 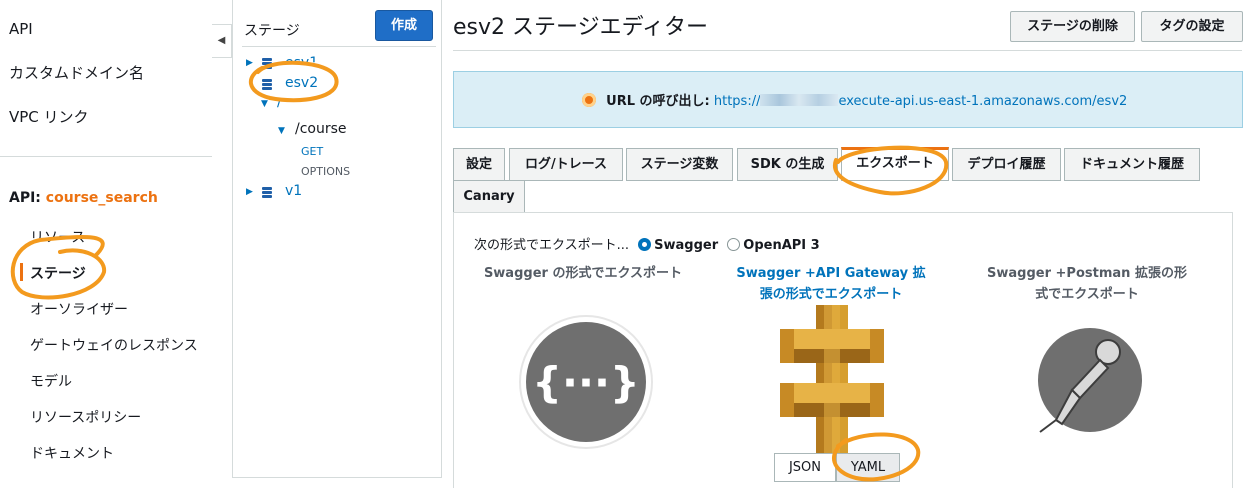 I want to click on method-get: GET, so click(x=312, y=151).